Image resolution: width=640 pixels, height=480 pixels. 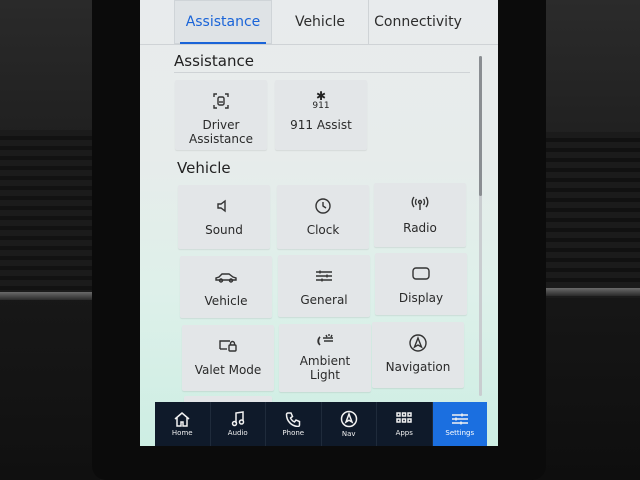 I want to click on trim-right, so click(x=588, y=292).